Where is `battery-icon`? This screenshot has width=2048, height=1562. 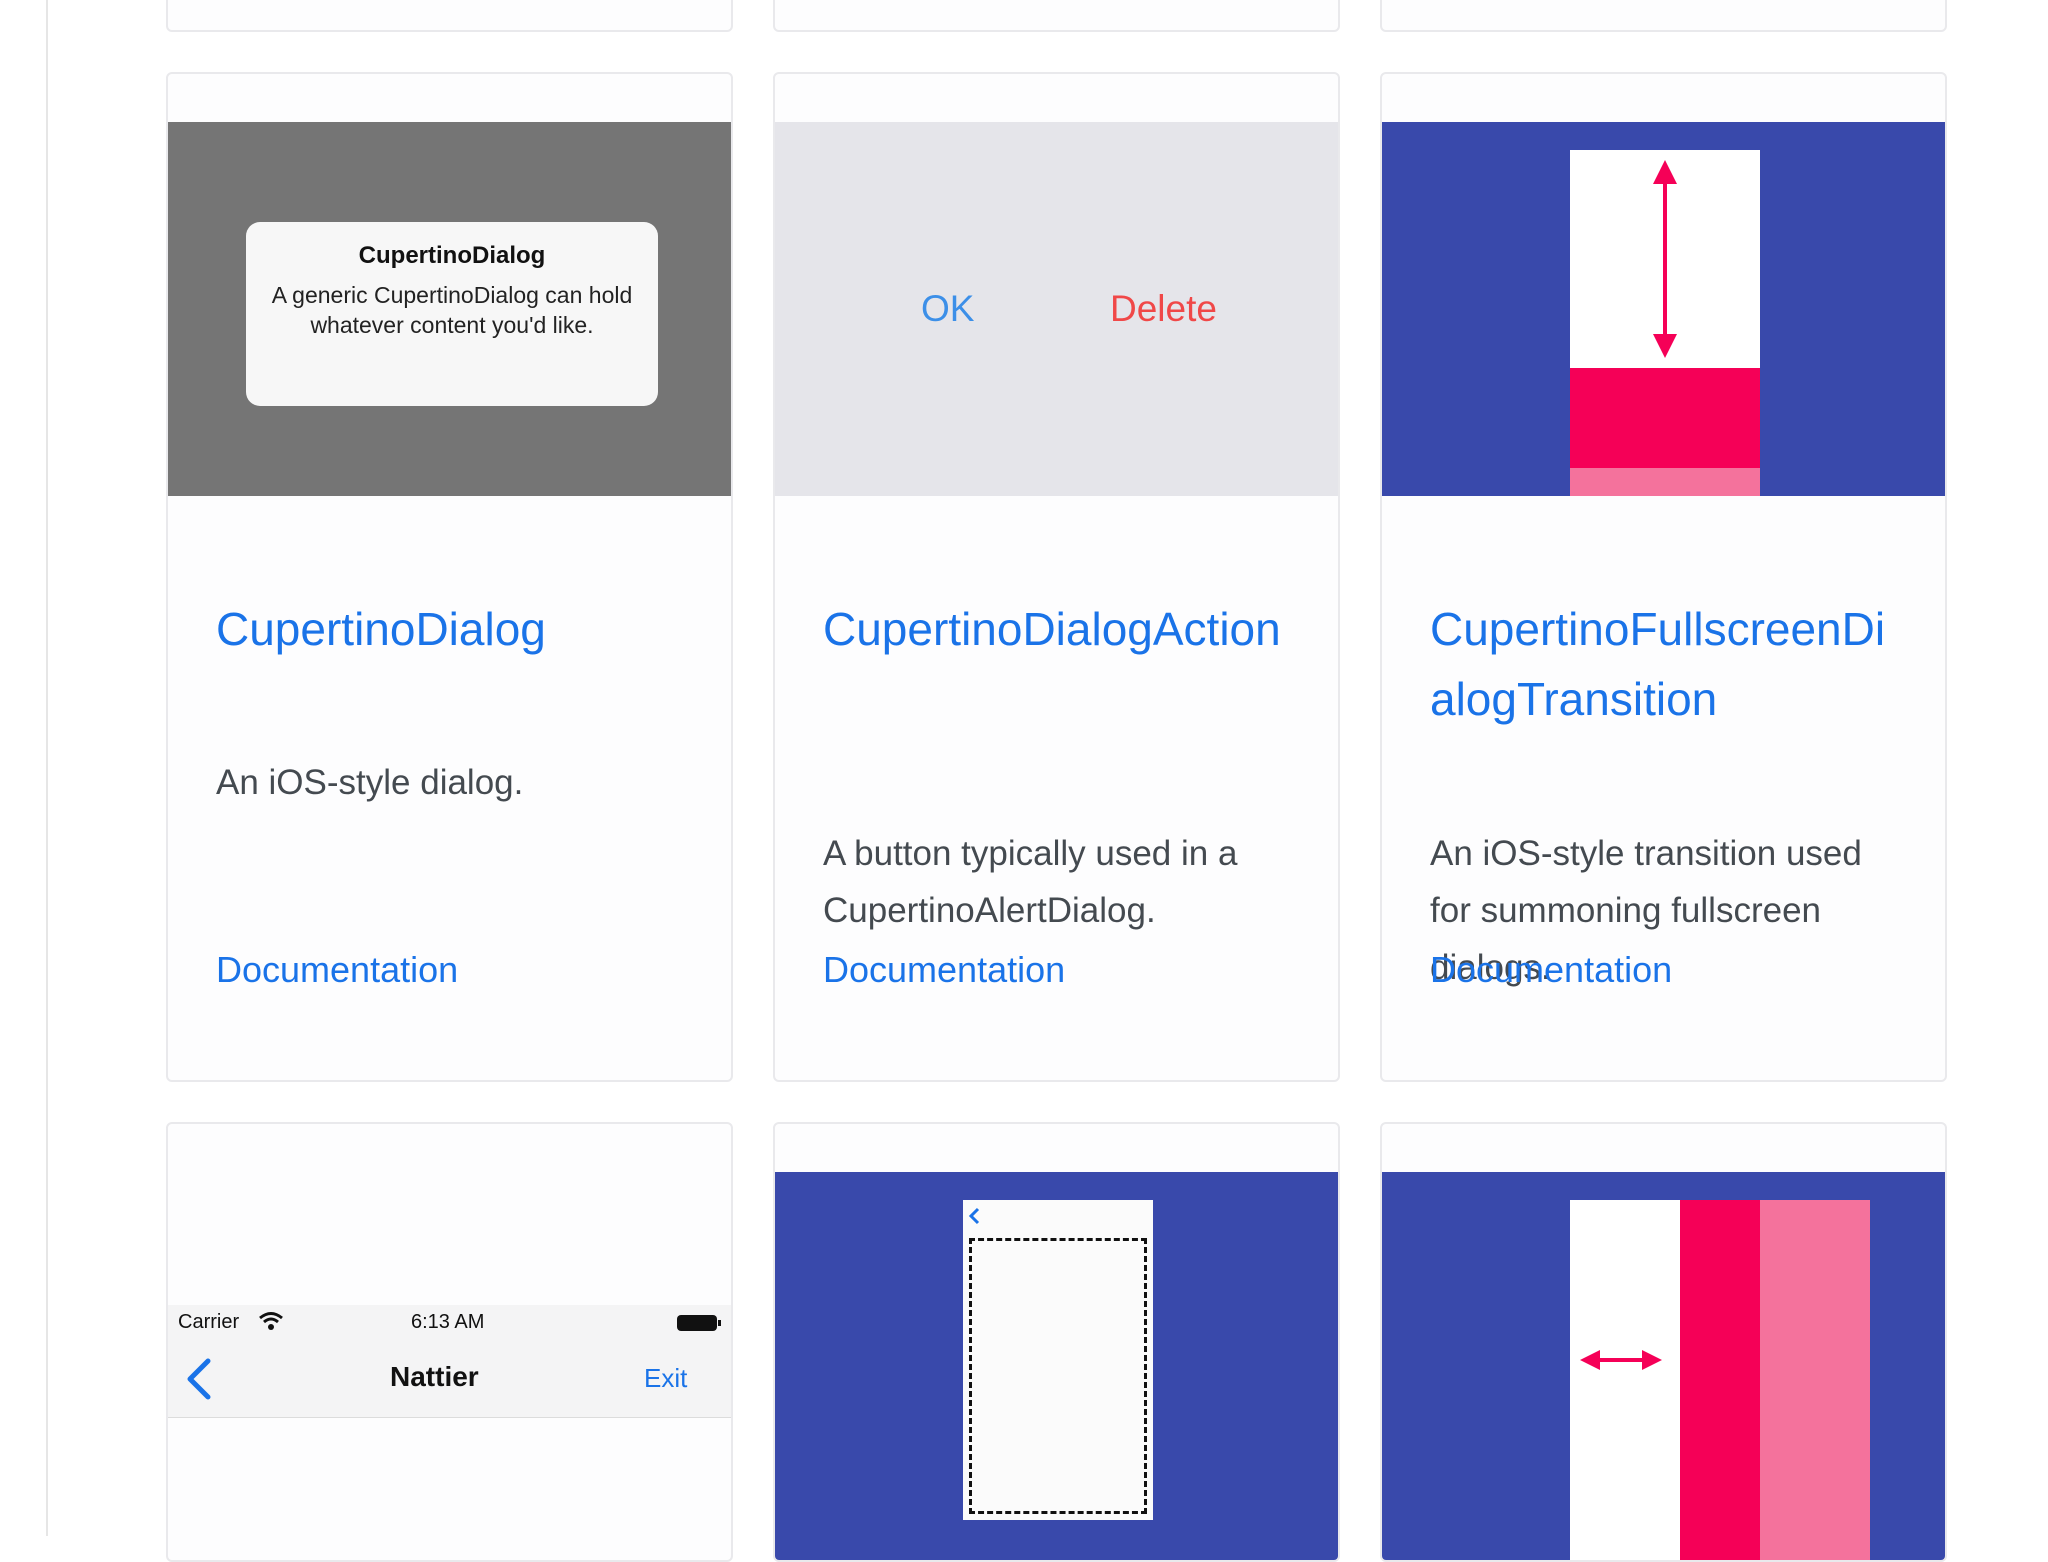
battery-icon is located at coordinates (699, 1323).